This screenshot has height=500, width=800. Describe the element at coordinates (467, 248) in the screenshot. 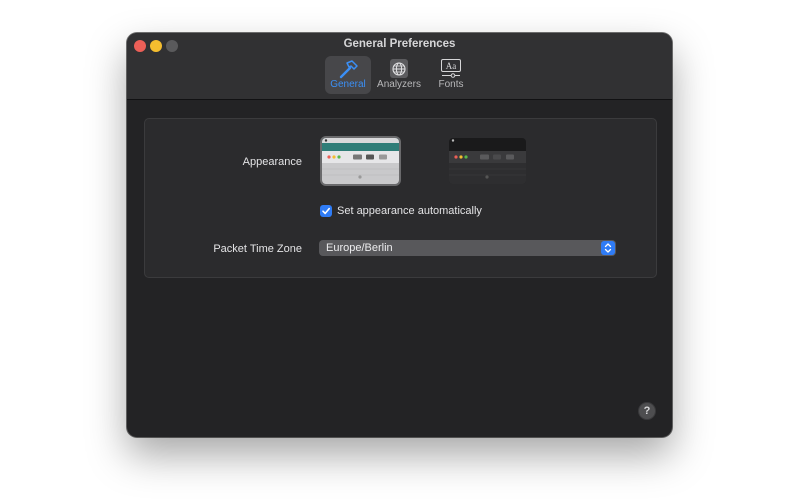

I see `timezone-popup: Europe/Berlin` at that location.